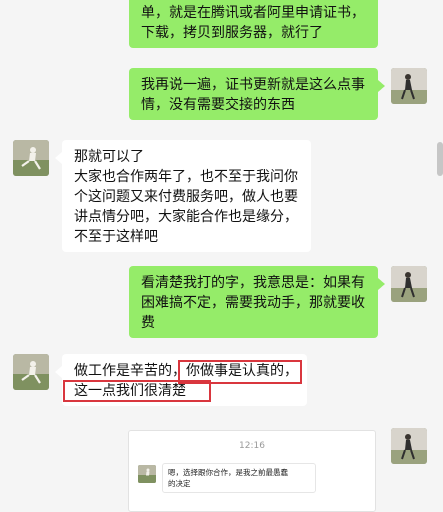  I want to click on message-text-line: 看清楚我打的字，我意思是：如果有, so click(253, 283).